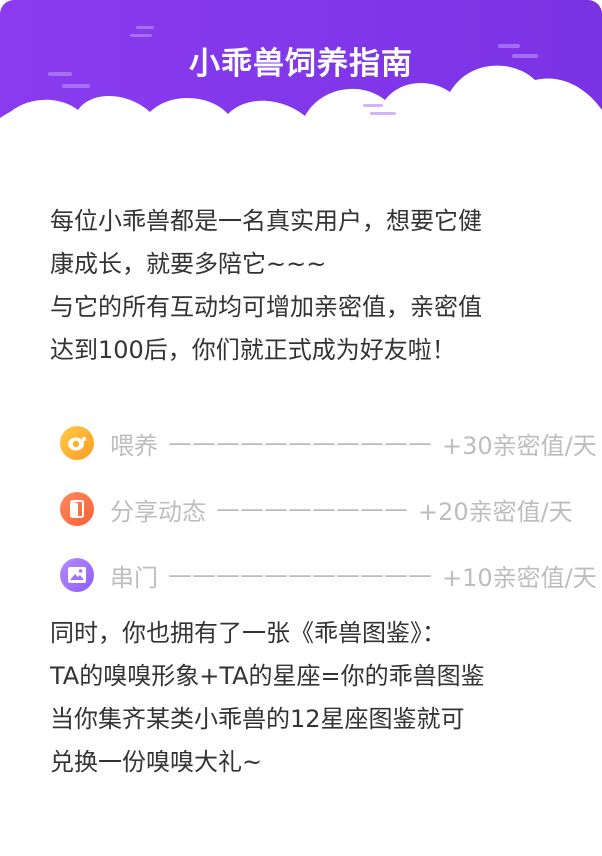 This screenshot has height=856, width=602. What do you see at coordinates (77, 575) in the screenshot?
I see `image-icon` at bounding box center [77, 575].